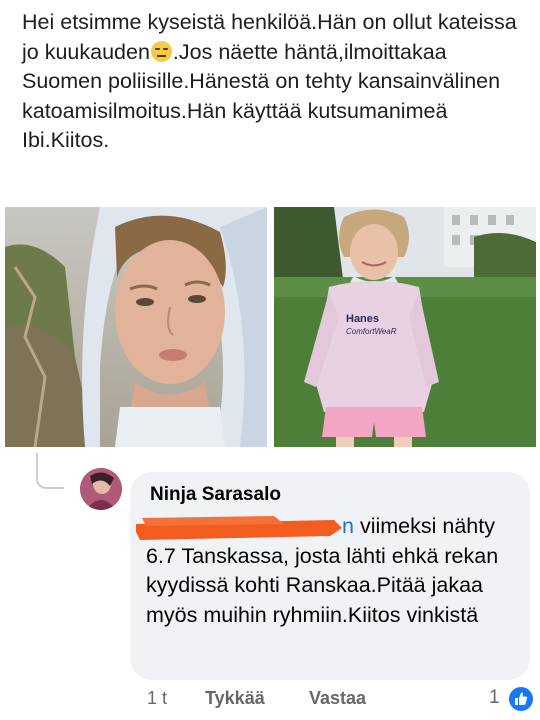 The image size is (540, 720). What do you see at coordinates (235, 698) in the screenshot?
I see `like-button: Tykkää` at bounding box center [235, 698].